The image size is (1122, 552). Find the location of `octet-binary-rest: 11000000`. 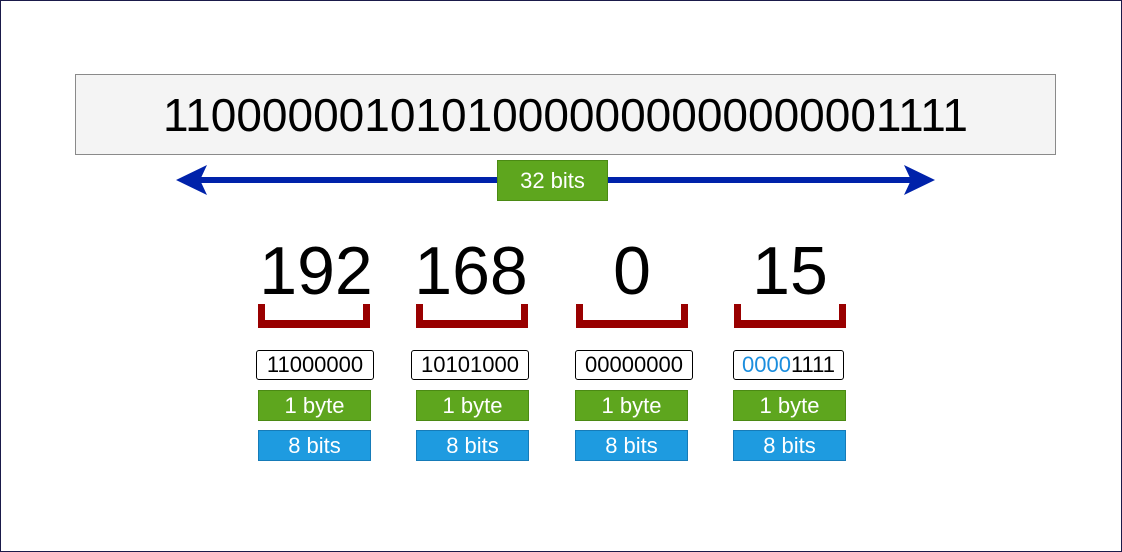

octet-binary-rest: 11000000 is located at coordinates (315, 364).